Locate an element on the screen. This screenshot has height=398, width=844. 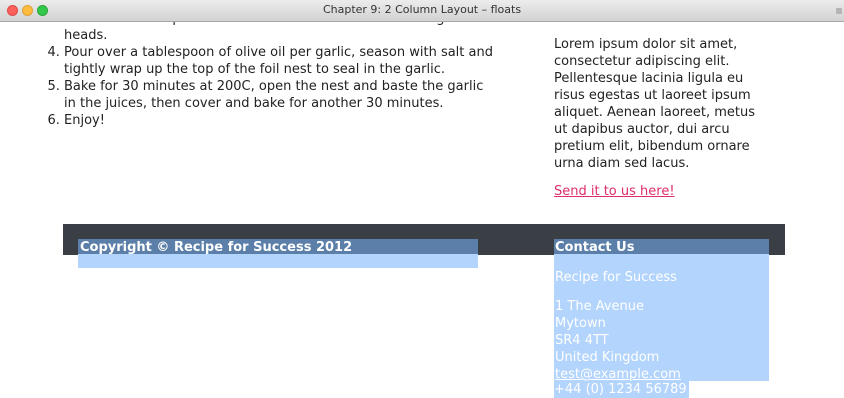
copyright-text: Copyright © Recipe for Success 2012 is located at coordinates (216, 247).